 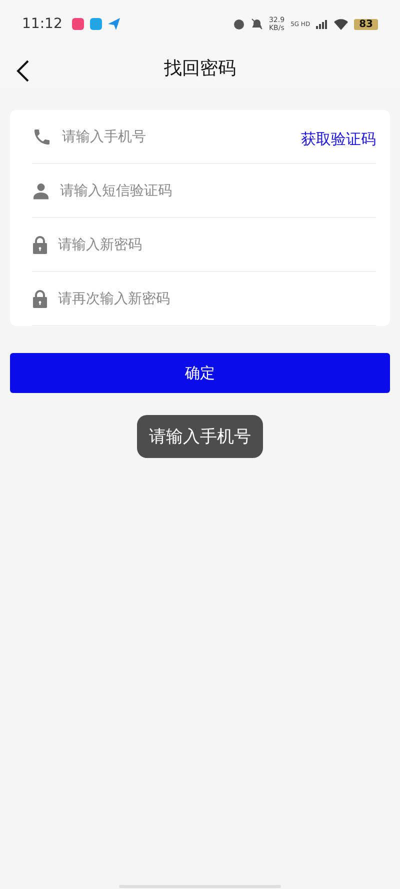 What do you see at coordinates (176, 137) in the screenshot?
I see `input-field: 请输入手机号` at bounding box center [176, 137].